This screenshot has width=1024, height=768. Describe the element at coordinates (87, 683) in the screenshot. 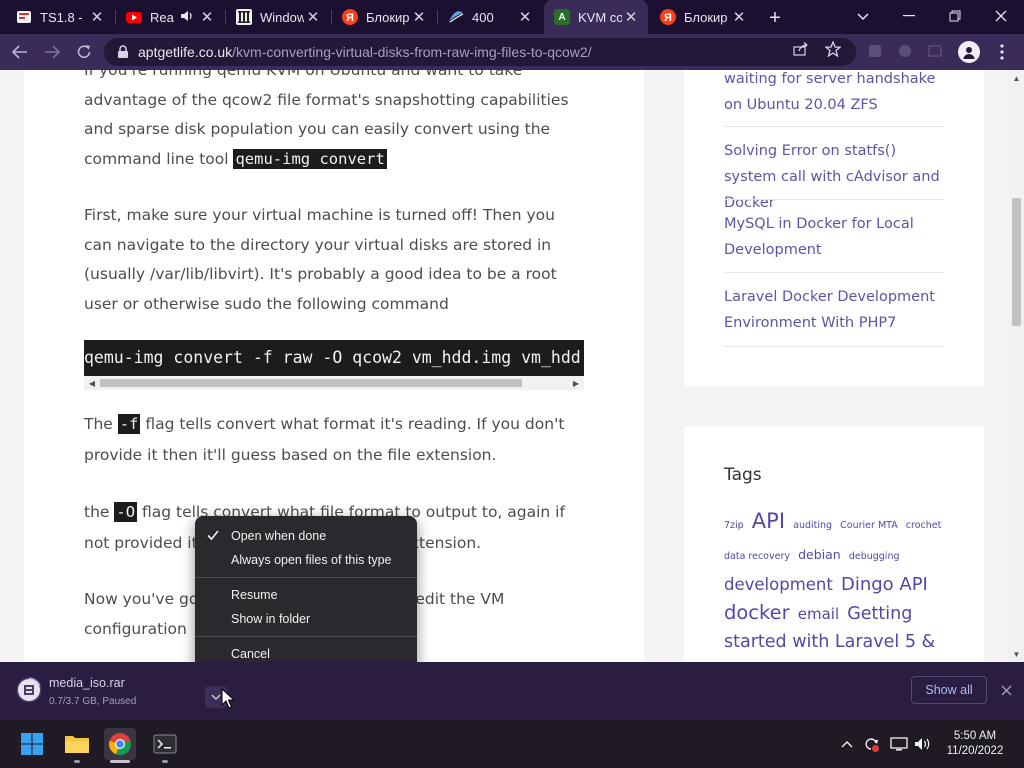

I see `download-file-name: media_iso.rar` at that location.